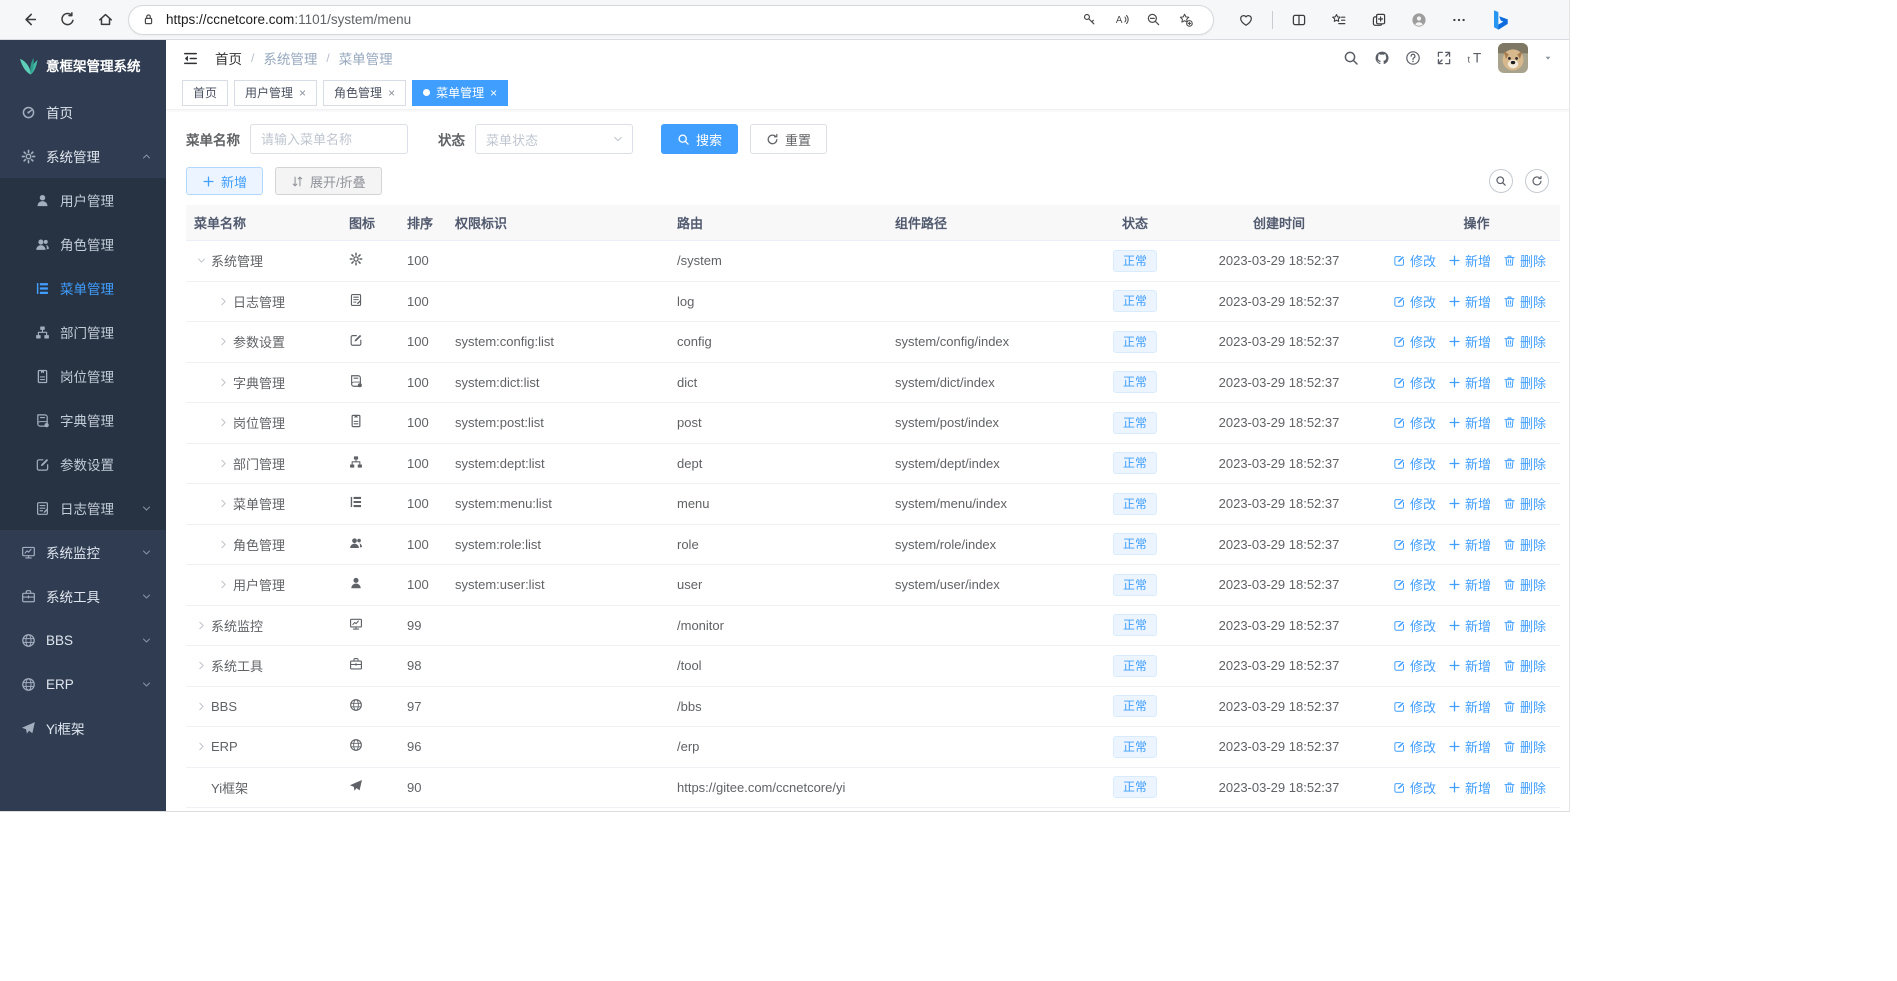 The height and width of the screenshot is (981, 1897). Describe the element at coordinates (1339, 20) in the screenshot. I see `collections-icon` at that location.